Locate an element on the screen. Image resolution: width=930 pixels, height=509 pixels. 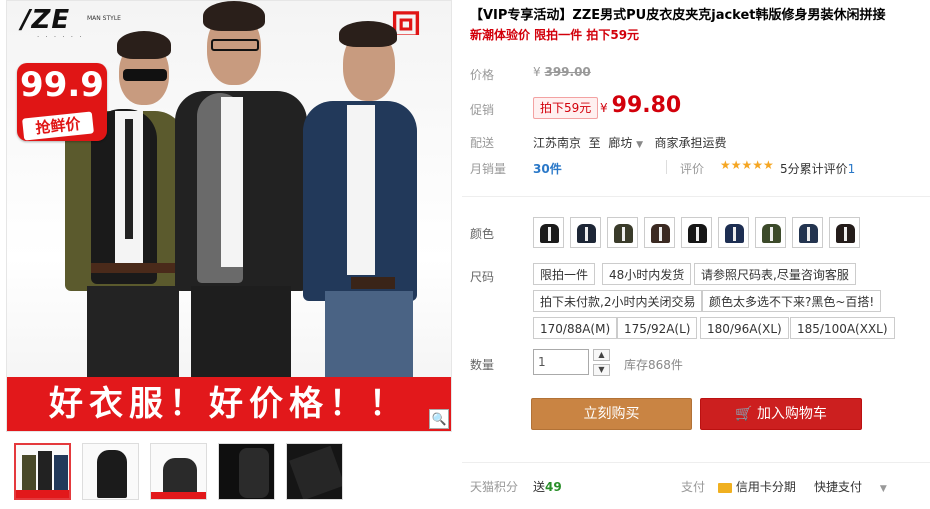
corner-text: 回邮 is located at coordinates (406, 22).